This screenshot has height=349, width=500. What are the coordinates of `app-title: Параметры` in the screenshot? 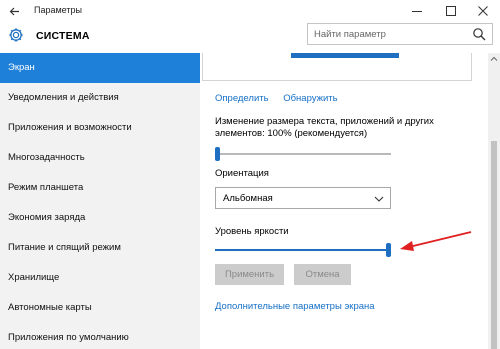 It's located at (58, 10).